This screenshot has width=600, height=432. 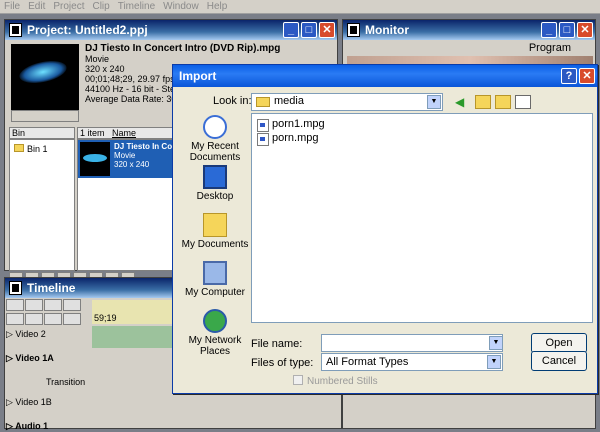 I want to click on track-label: Video 2, so click(x=30, y=334).